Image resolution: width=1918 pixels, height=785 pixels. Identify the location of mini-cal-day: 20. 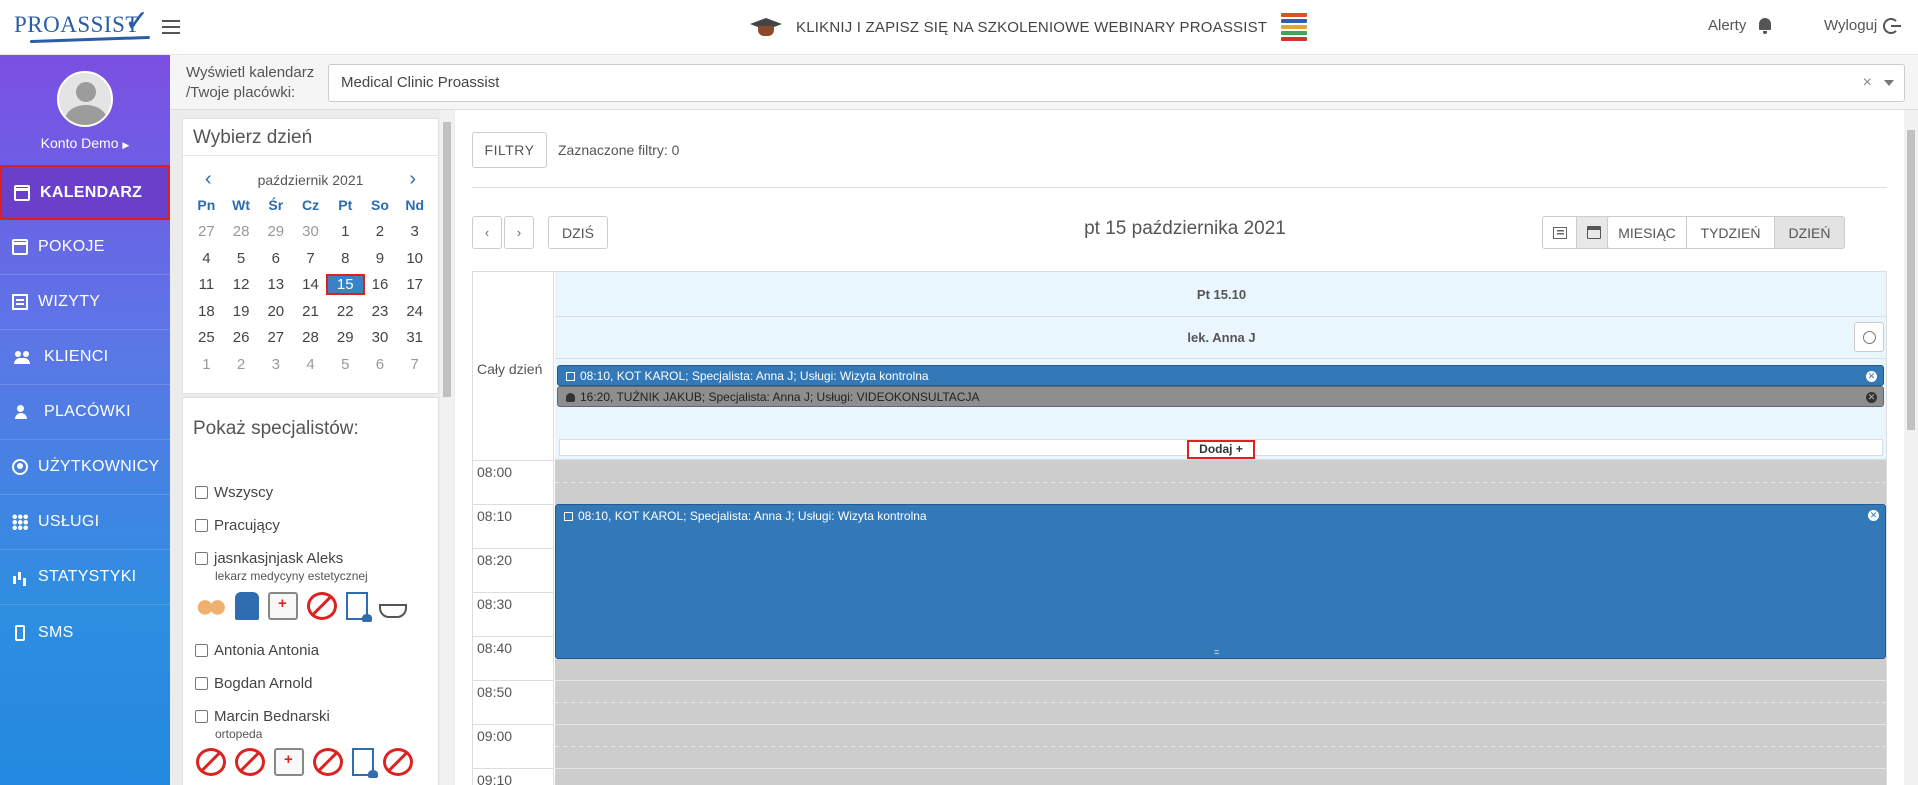
(275, 311).